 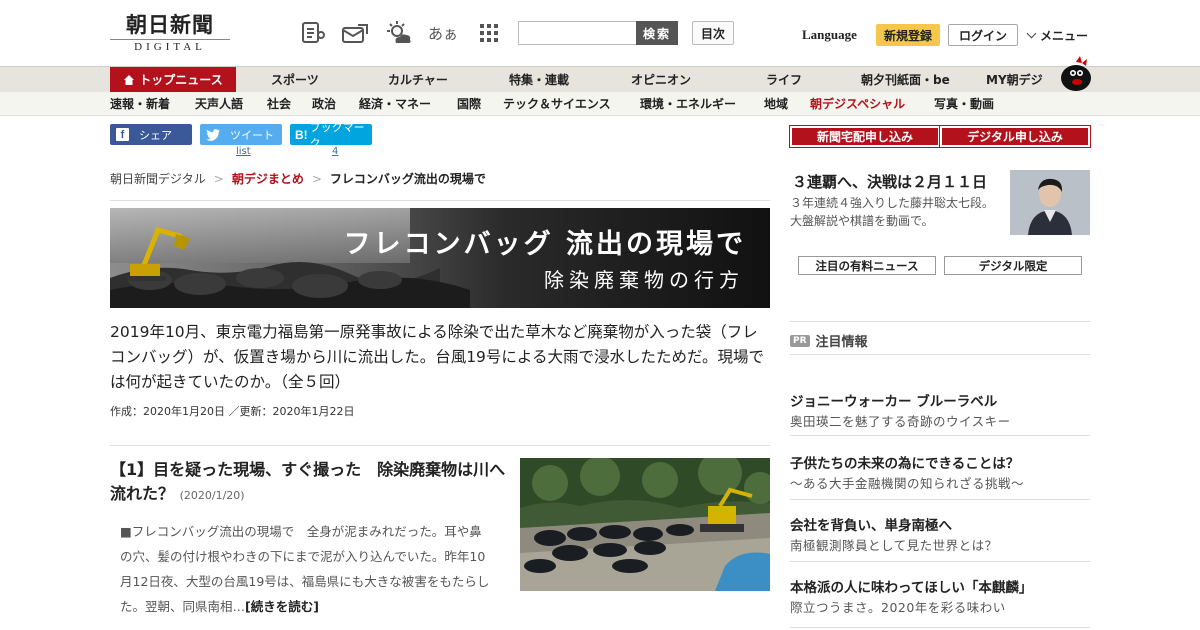 What do you see at coordinates (940, 464) in the screenshot?
I see `pr-item-title: 子供たちの未来の為にできることは？` at bounding box center [940, 464].